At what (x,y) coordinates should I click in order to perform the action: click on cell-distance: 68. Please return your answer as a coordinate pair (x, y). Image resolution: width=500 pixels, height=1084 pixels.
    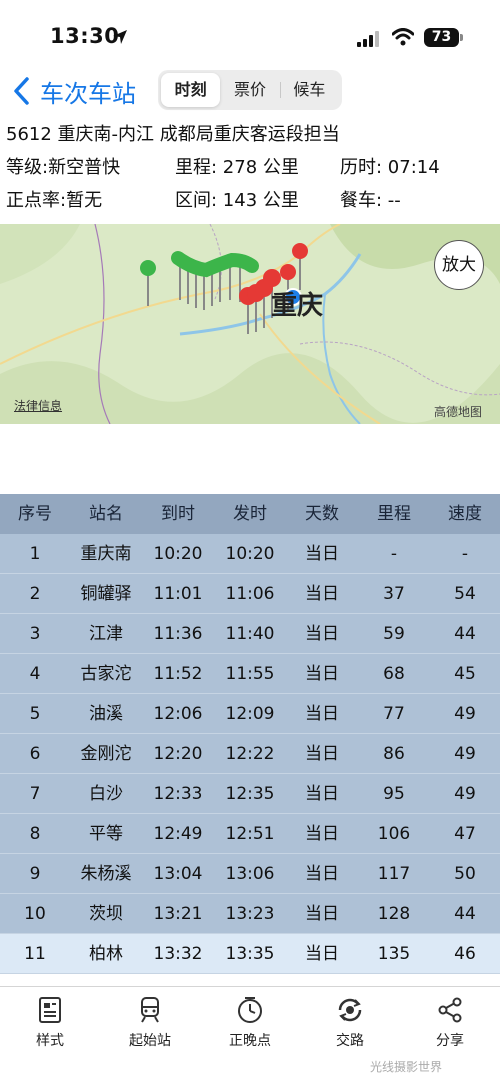
    Looking at the image, I should click on (394, 674).